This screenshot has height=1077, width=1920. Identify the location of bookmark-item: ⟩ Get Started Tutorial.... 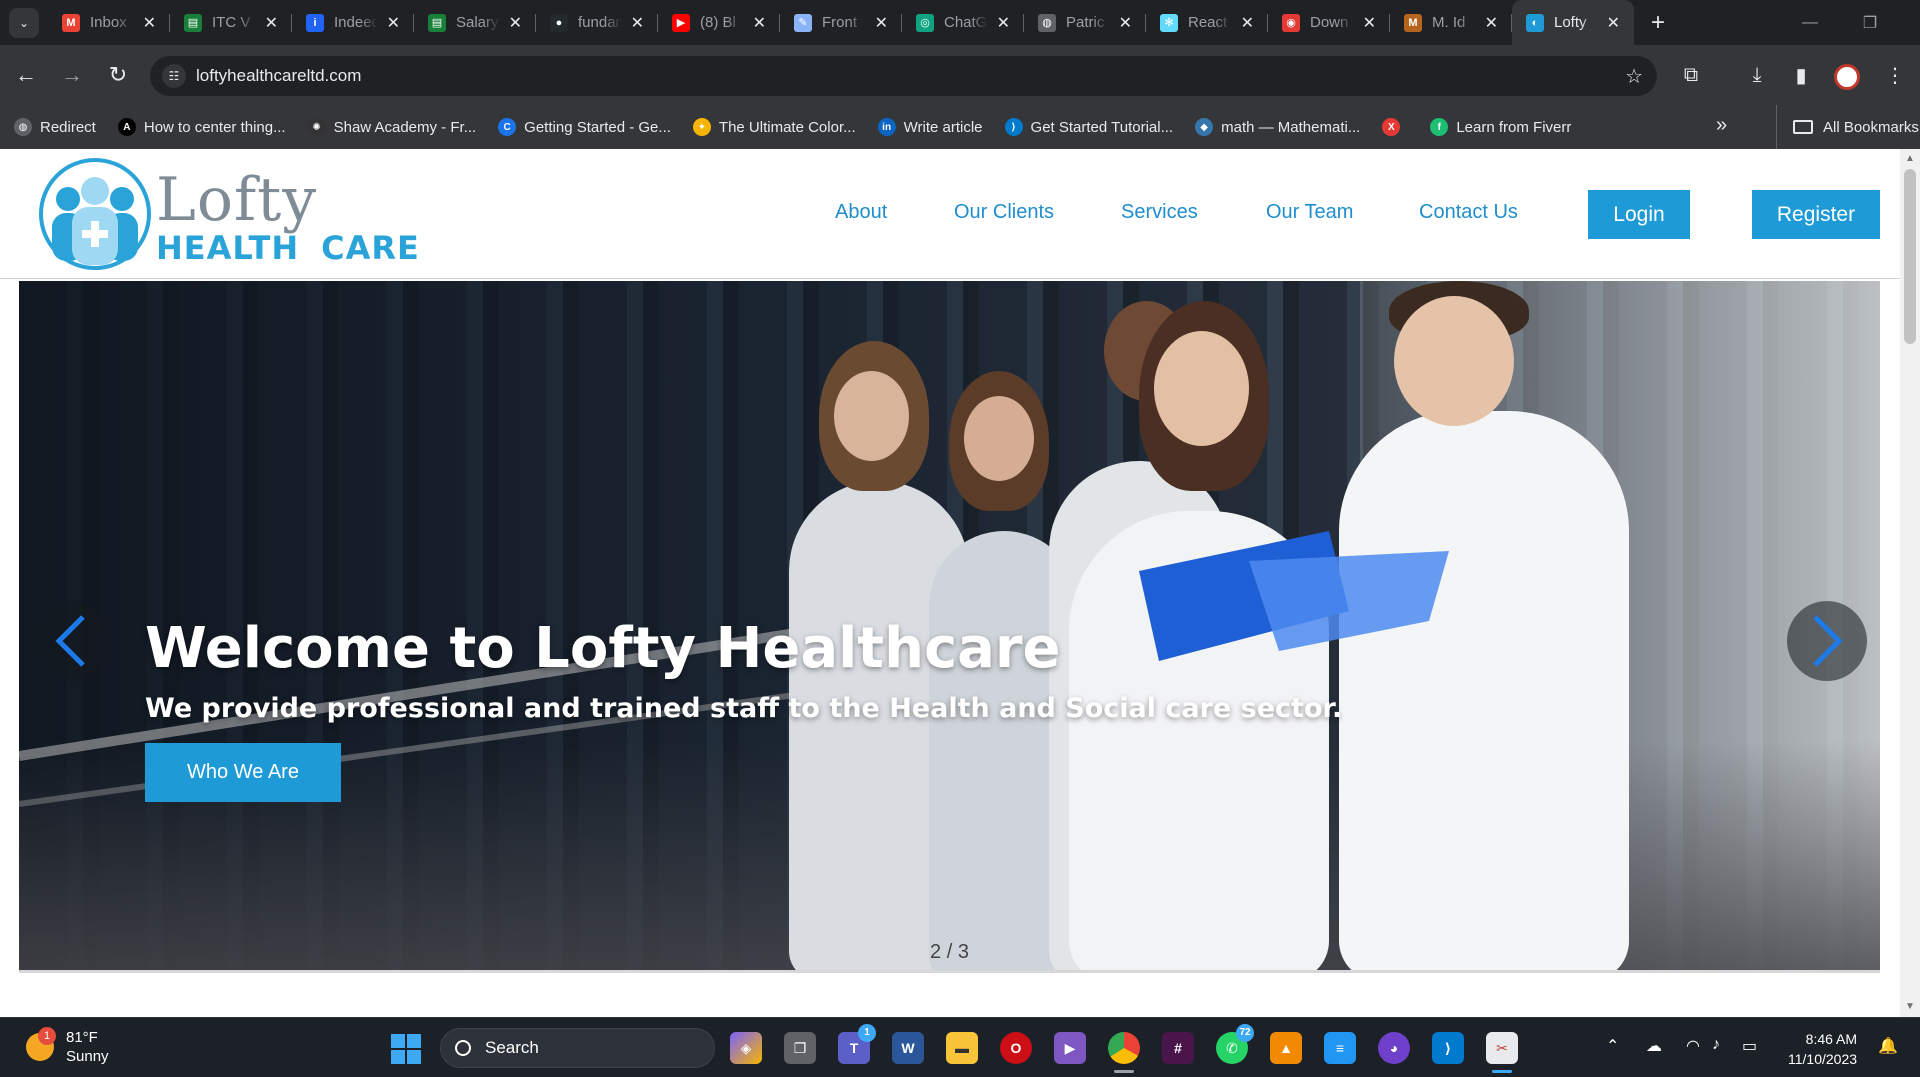
(1088, 127).